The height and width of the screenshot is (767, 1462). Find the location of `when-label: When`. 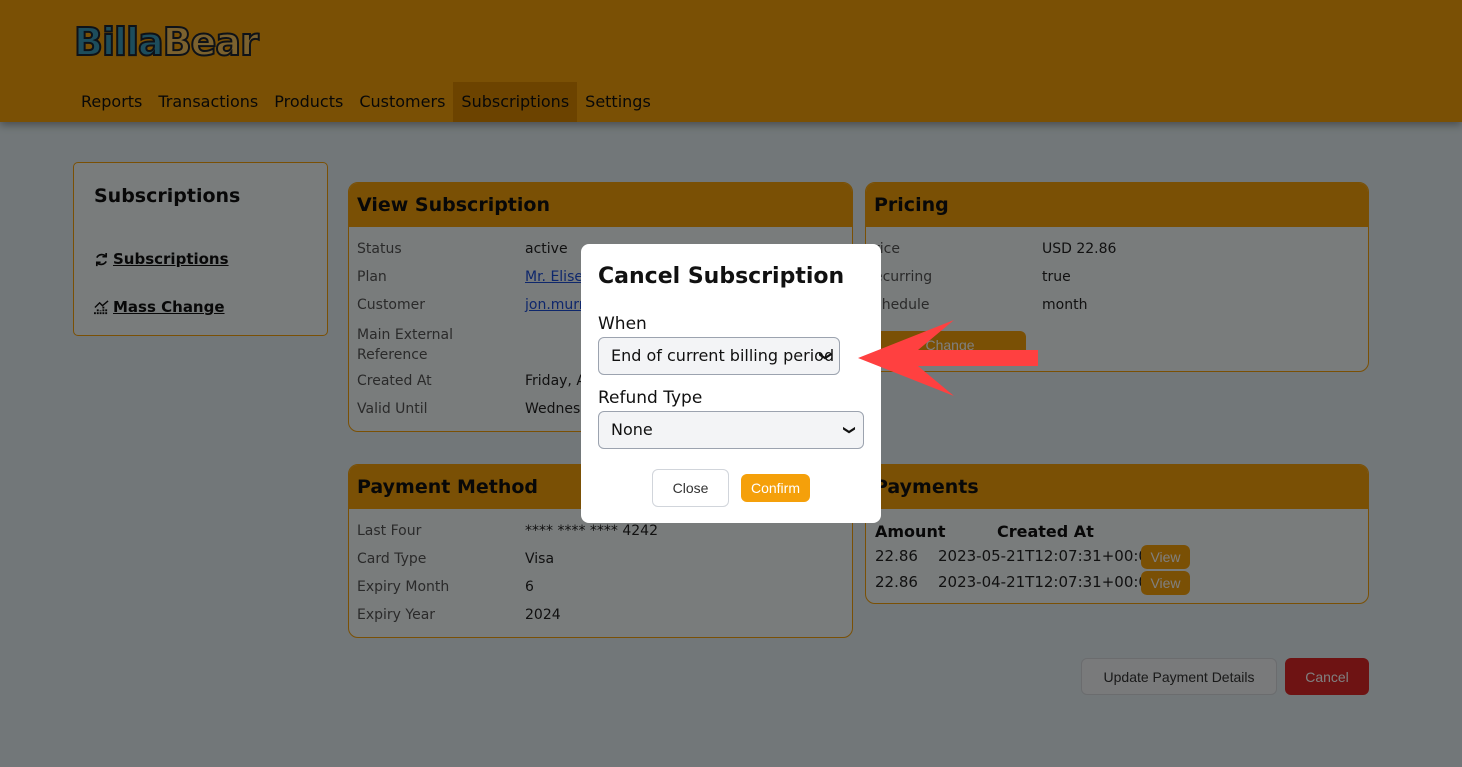

when-label: When is located at coordinates (622, 324).